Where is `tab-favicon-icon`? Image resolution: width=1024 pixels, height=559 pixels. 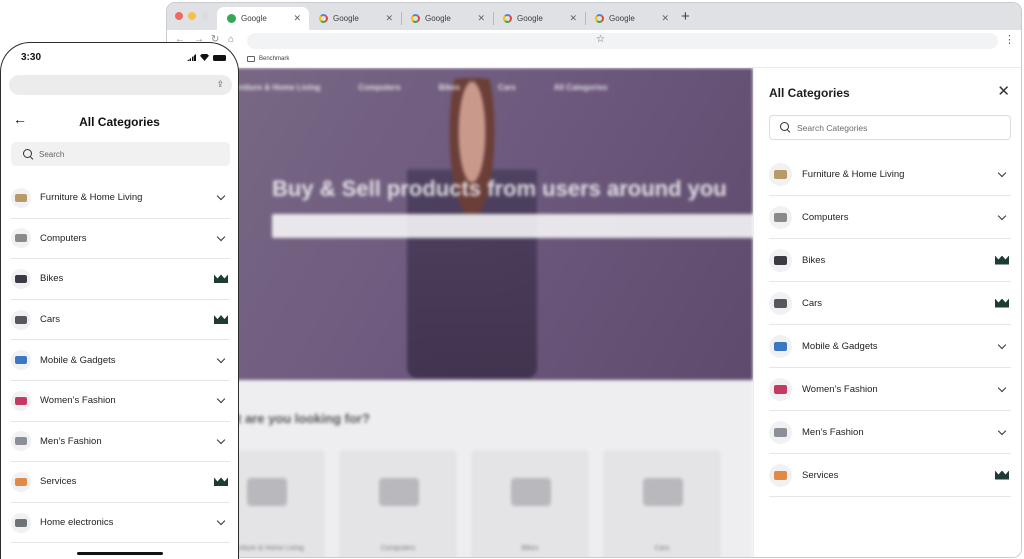
tab-favicon-icon is located at coordinates (231, 18).